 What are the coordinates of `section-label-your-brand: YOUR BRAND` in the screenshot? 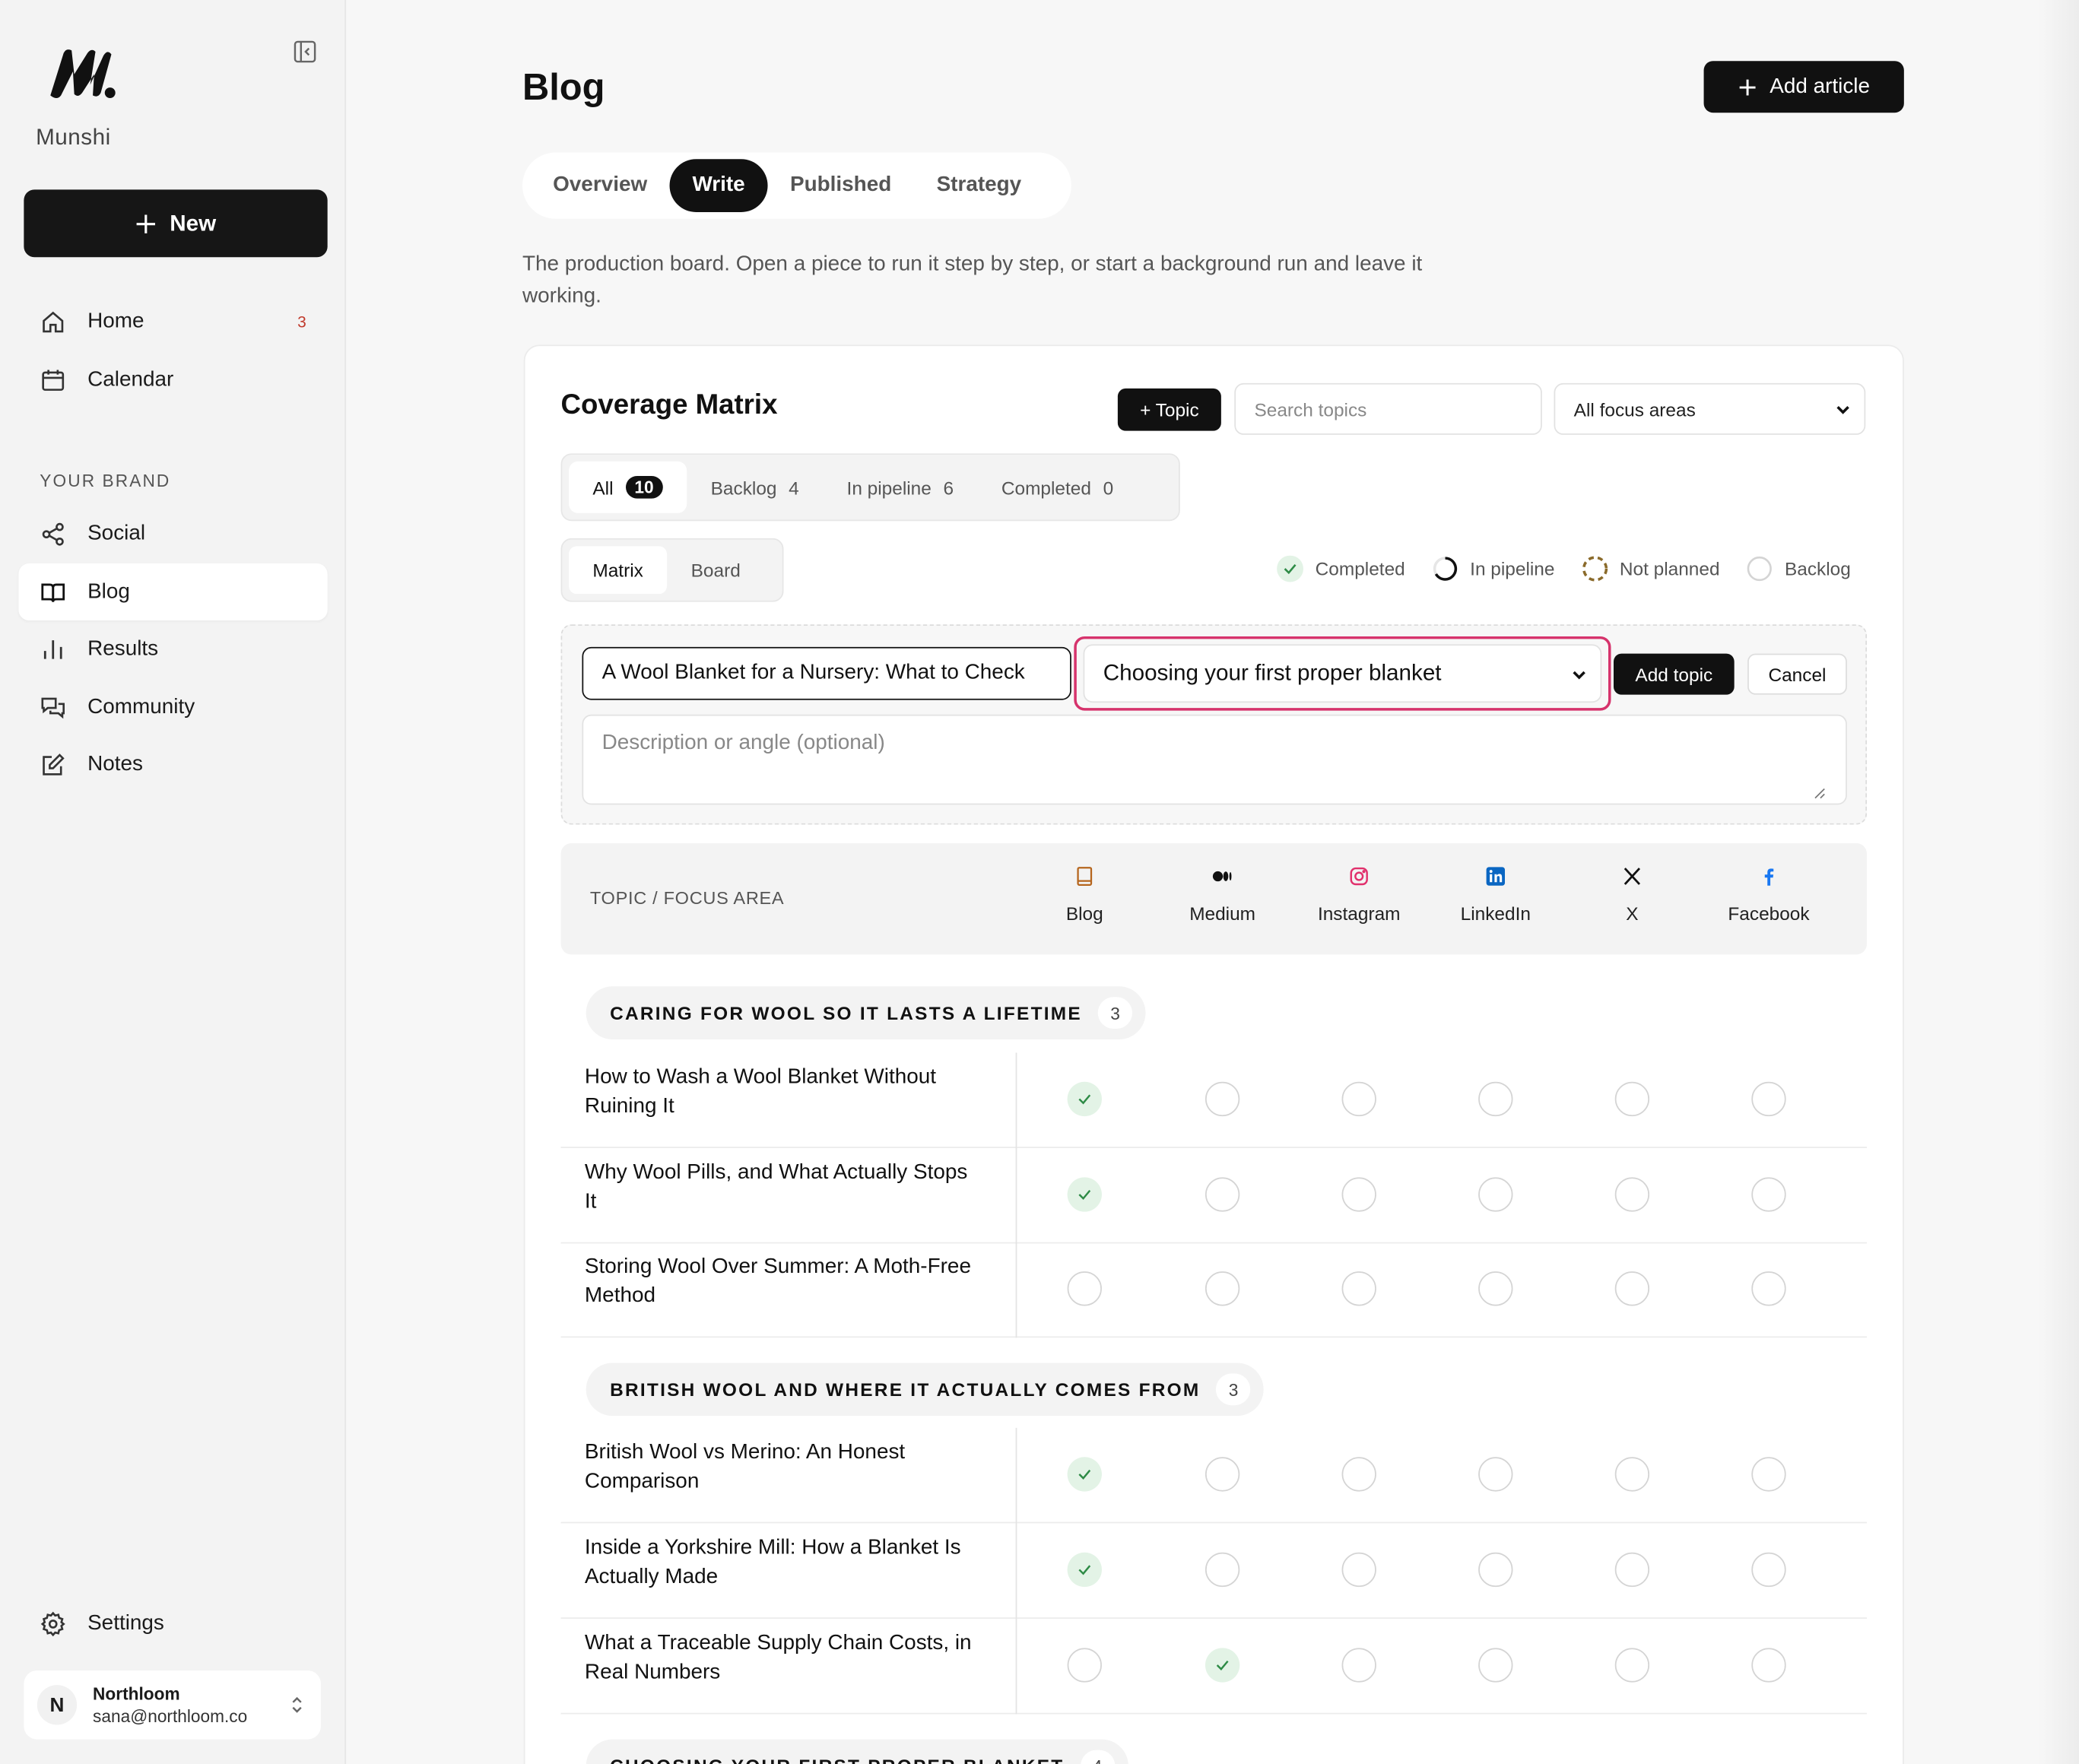 It's located at (105, 480).